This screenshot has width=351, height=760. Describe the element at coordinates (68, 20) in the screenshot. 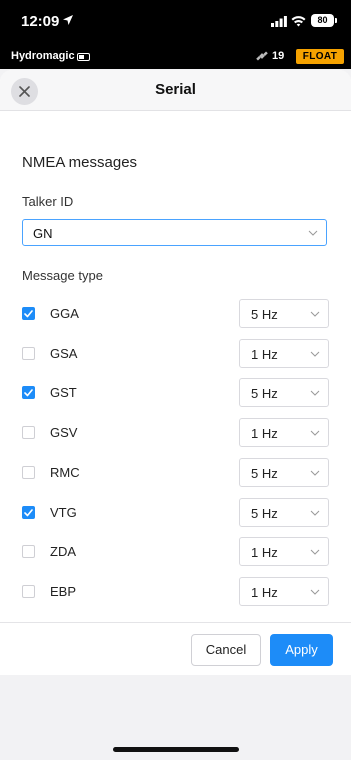

I see `location-arrow-icon` at that location.